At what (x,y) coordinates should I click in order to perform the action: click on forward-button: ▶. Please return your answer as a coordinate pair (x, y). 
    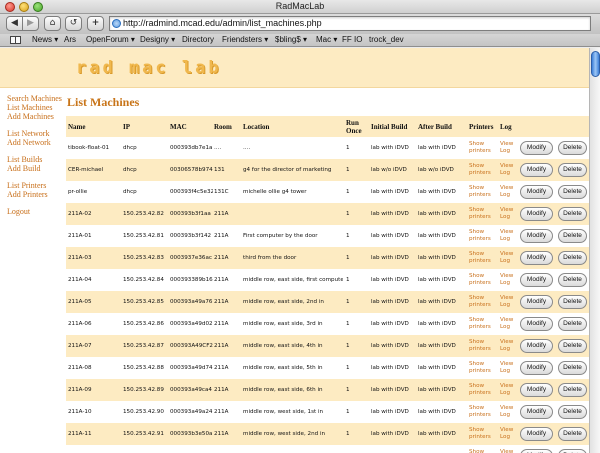
    Looking at the image, I should click on (30, 23).